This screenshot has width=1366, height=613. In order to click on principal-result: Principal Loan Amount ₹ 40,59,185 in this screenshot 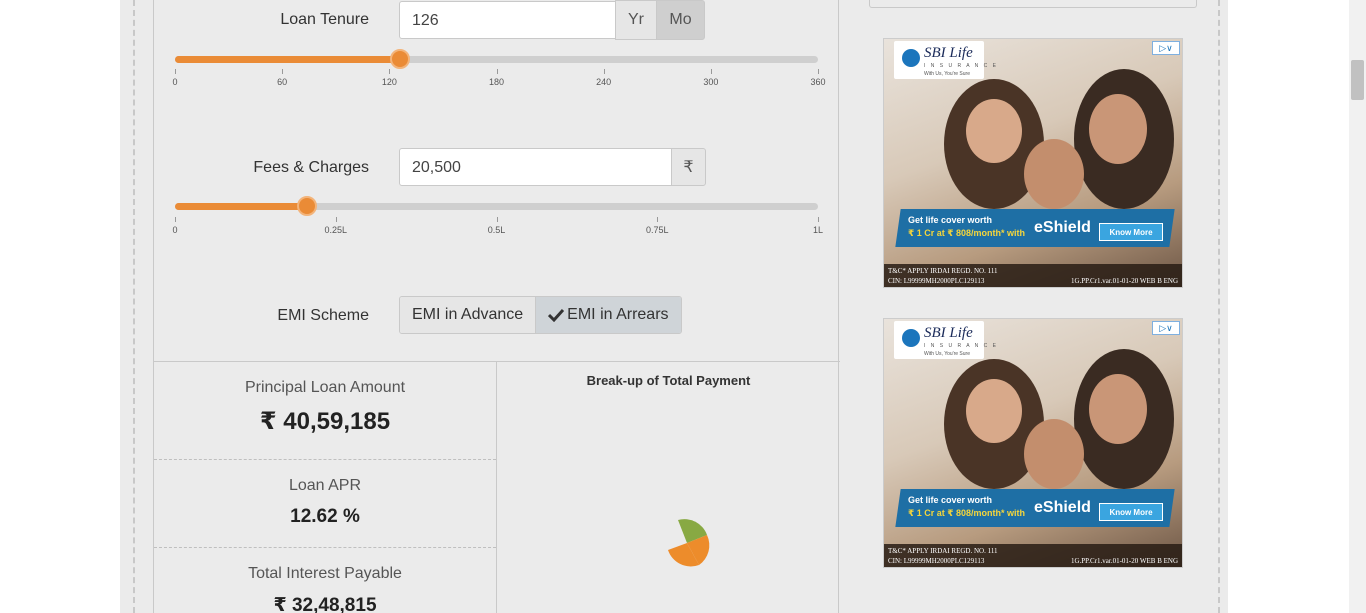, I will do `click(325, 407)`.